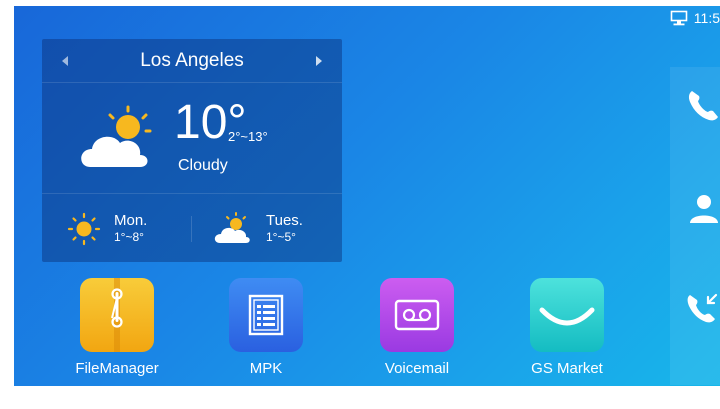 This screenshot has width=720, height=409. I want to click on forecast-day-name: Mon., so click(131, 220).